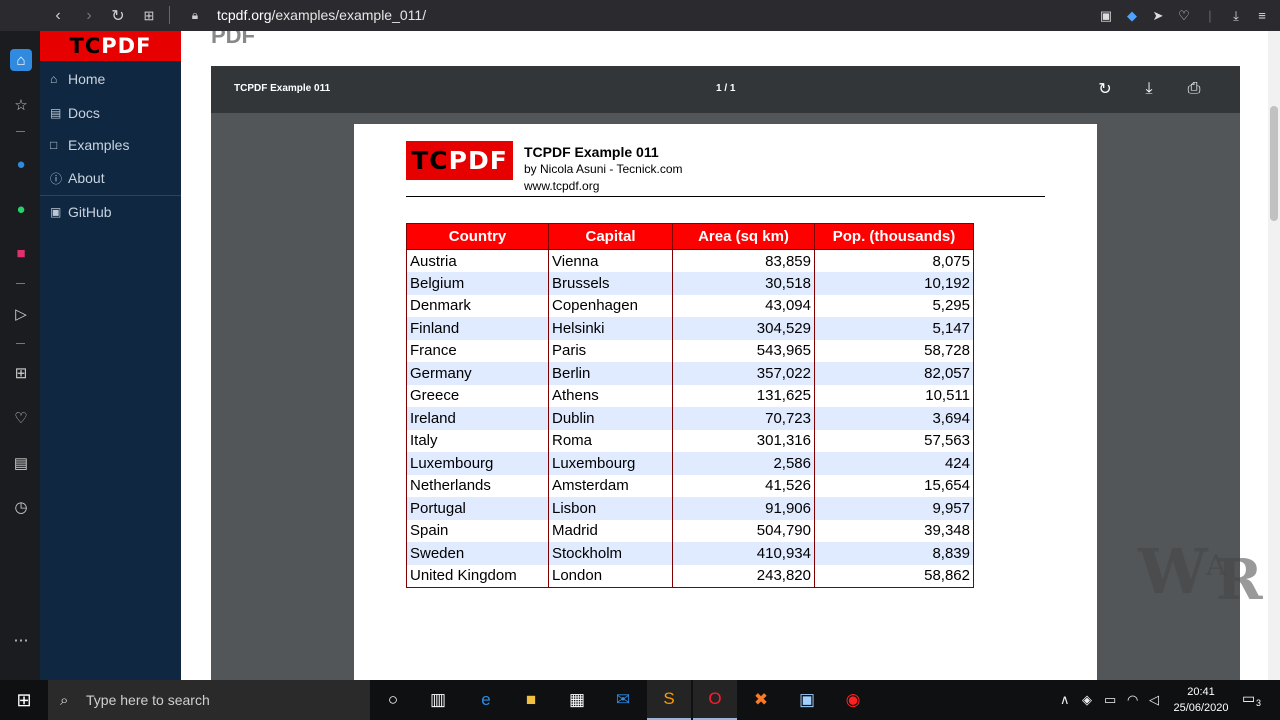  I want to click on country-cell: Luxembourg, so click(477, 463).